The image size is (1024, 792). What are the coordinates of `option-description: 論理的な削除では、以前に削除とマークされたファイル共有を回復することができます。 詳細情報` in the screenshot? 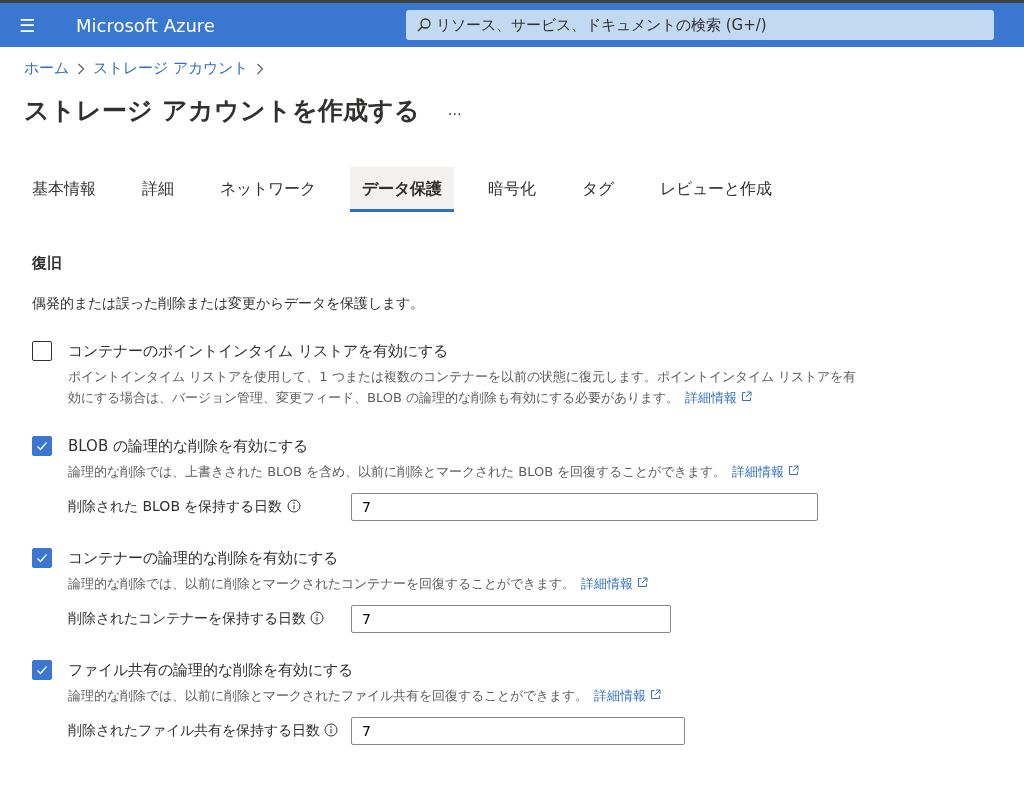 It's located at (463, 696).